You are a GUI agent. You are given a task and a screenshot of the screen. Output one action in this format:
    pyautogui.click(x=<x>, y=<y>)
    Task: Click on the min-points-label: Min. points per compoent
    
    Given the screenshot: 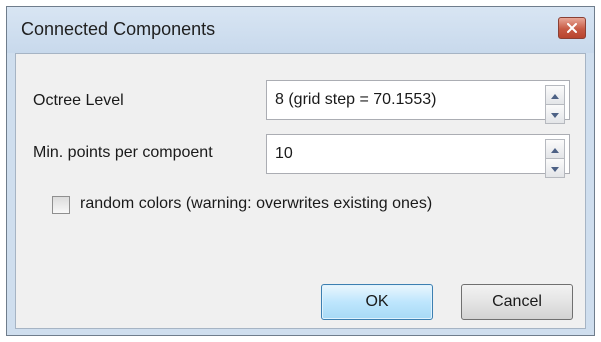 What is the action you would take?
    pyautogui.click(x=123, y=152)
    